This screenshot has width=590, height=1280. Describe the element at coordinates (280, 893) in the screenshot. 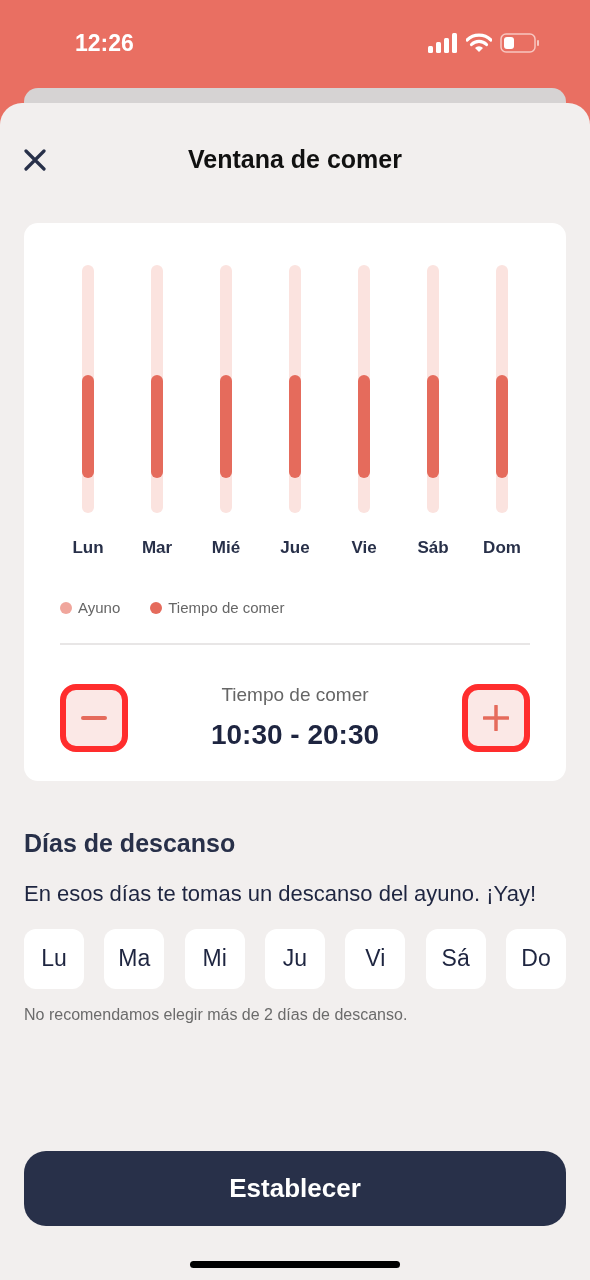

I see `section-description: En esos días te tomas un descanso del ayuno. ¡Yay!` at that location.